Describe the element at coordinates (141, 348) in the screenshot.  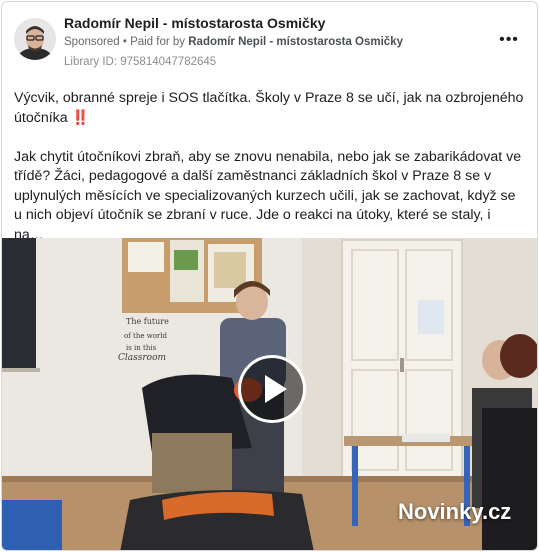
I see `svg-text: is in this` at that location.